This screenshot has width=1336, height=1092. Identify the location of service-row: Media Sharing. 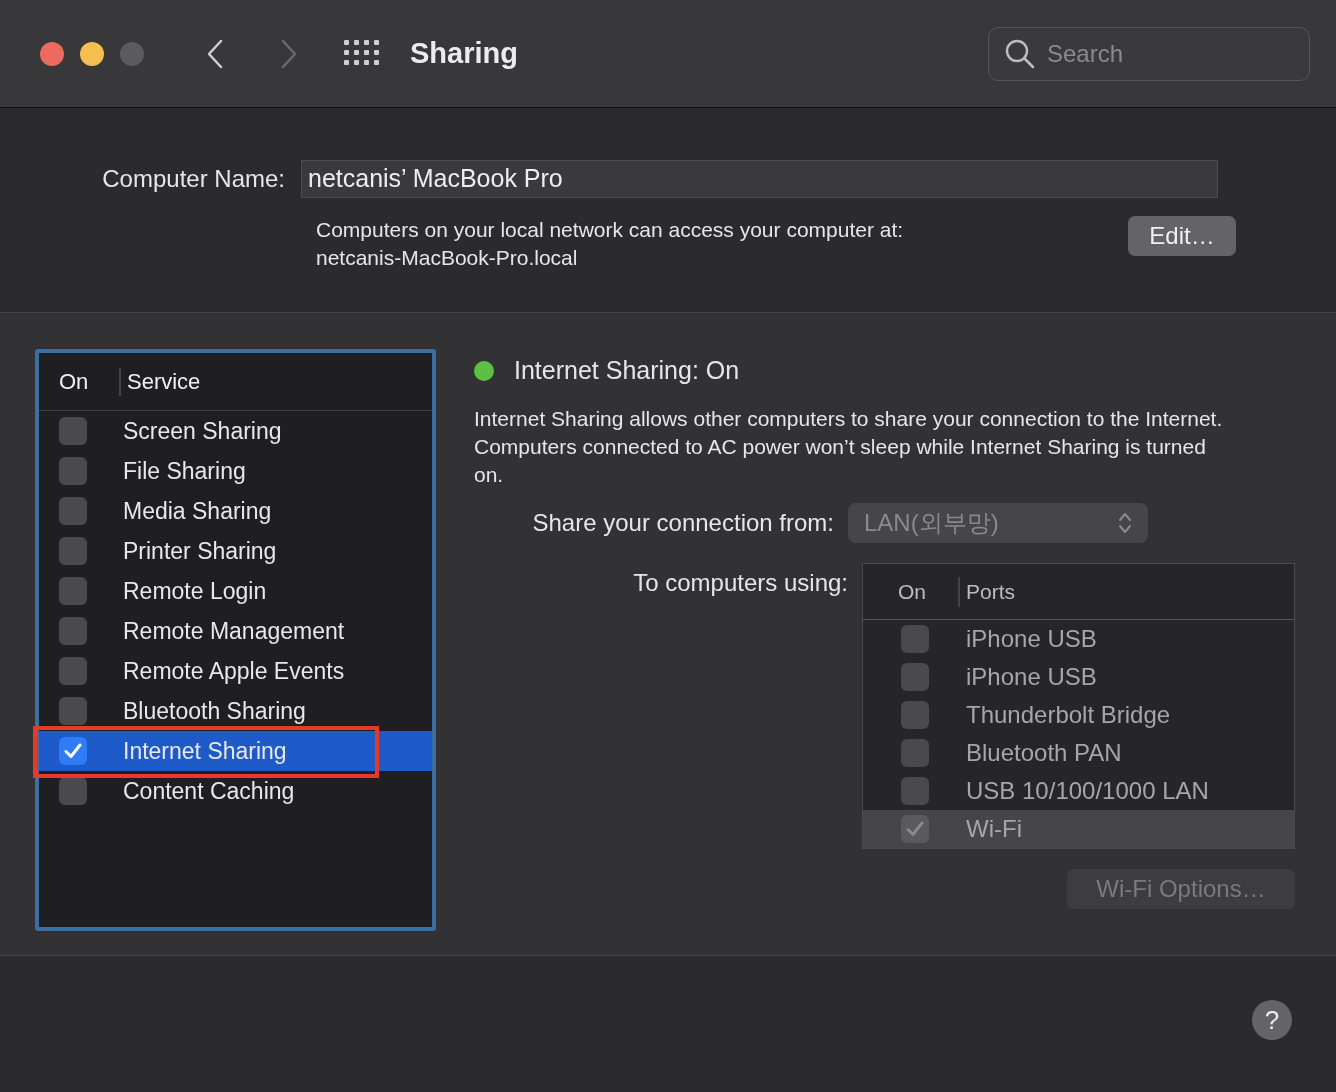
(235, 511).